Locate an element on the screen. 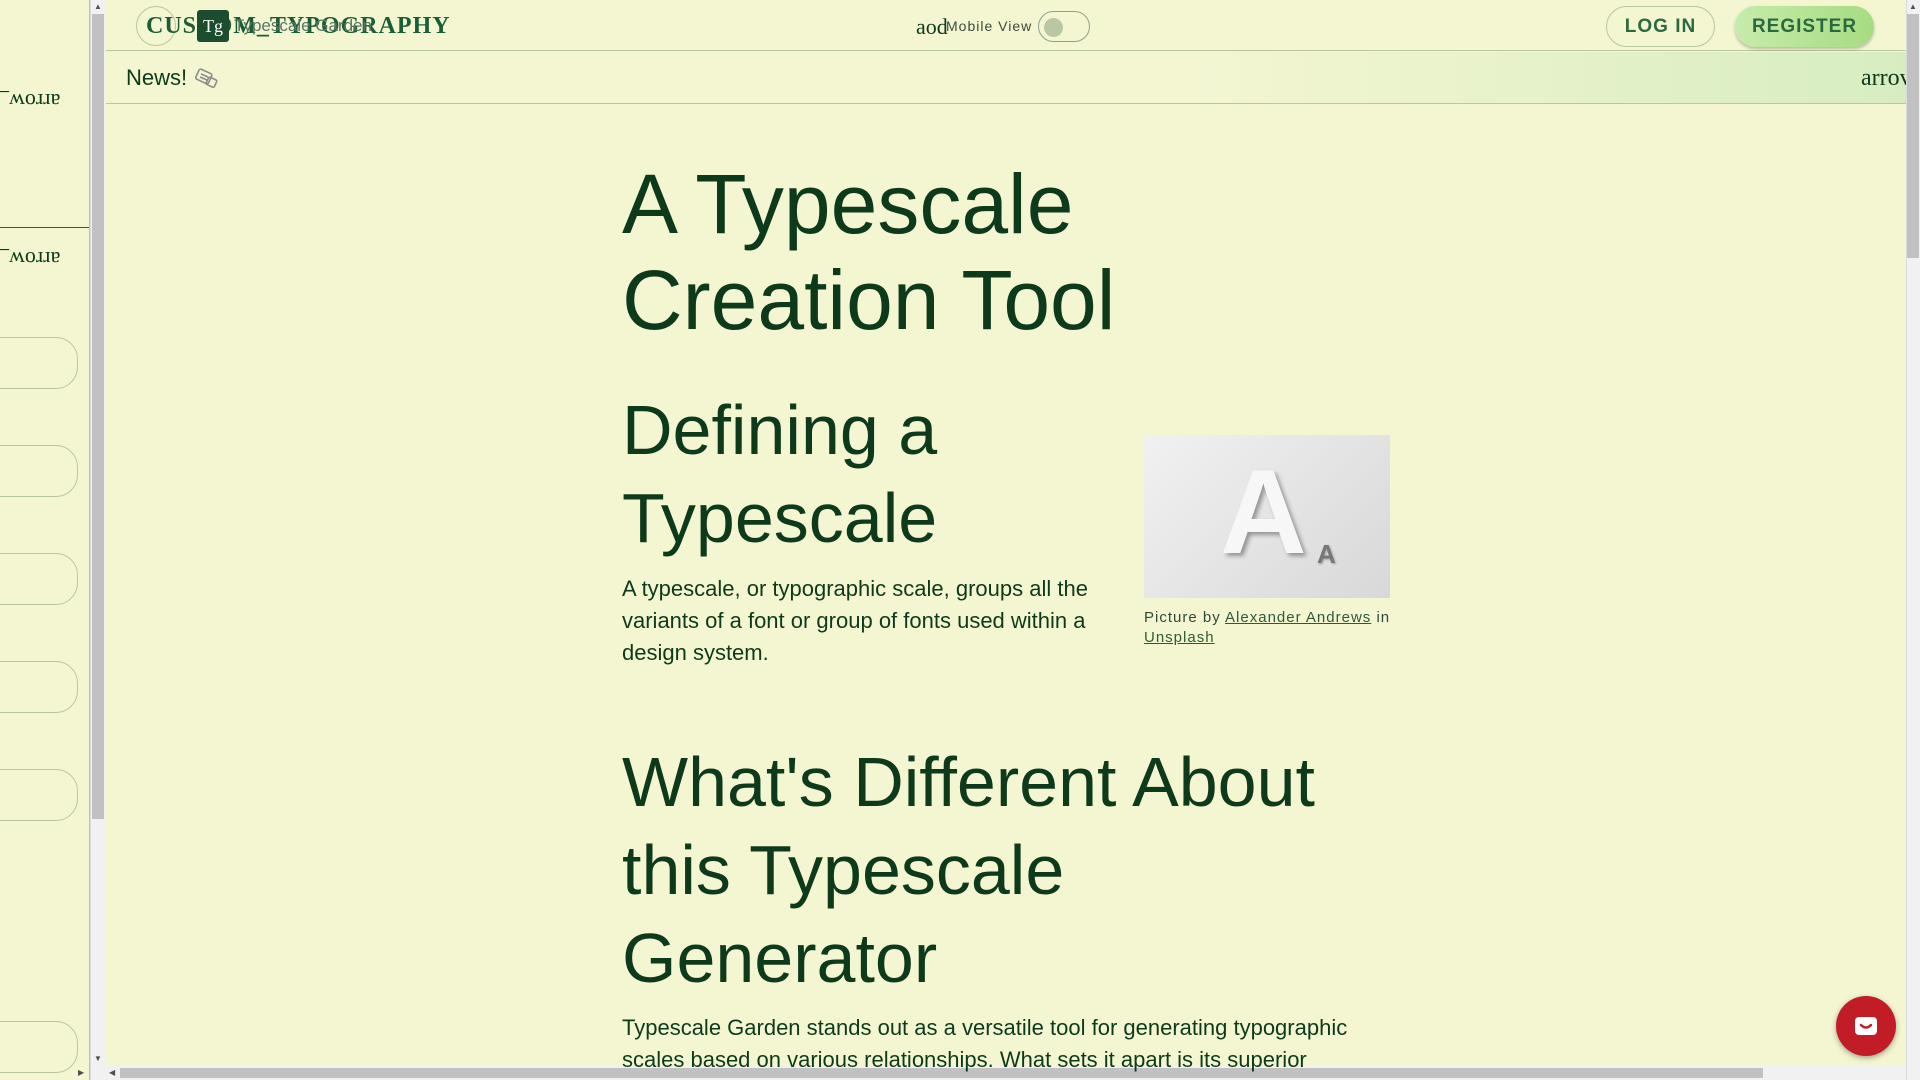 Image resolution: width=1920 pixels, height=1080 pixels. sidebar-scroll-up-icon: ▲ is located at coordinates (98, 6).